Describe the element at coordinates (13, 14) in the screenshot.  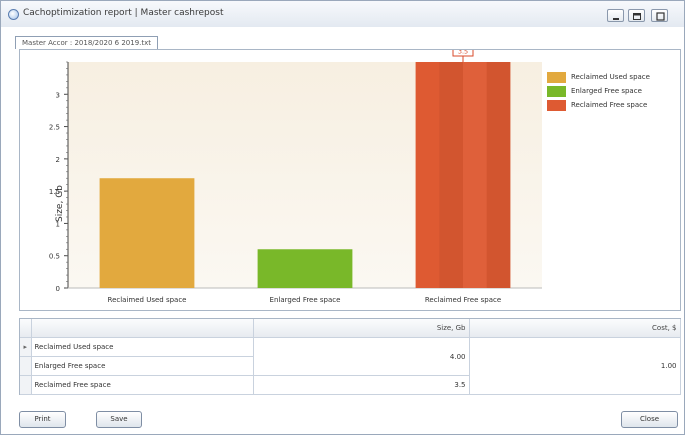
I see `app-icon` at that location.